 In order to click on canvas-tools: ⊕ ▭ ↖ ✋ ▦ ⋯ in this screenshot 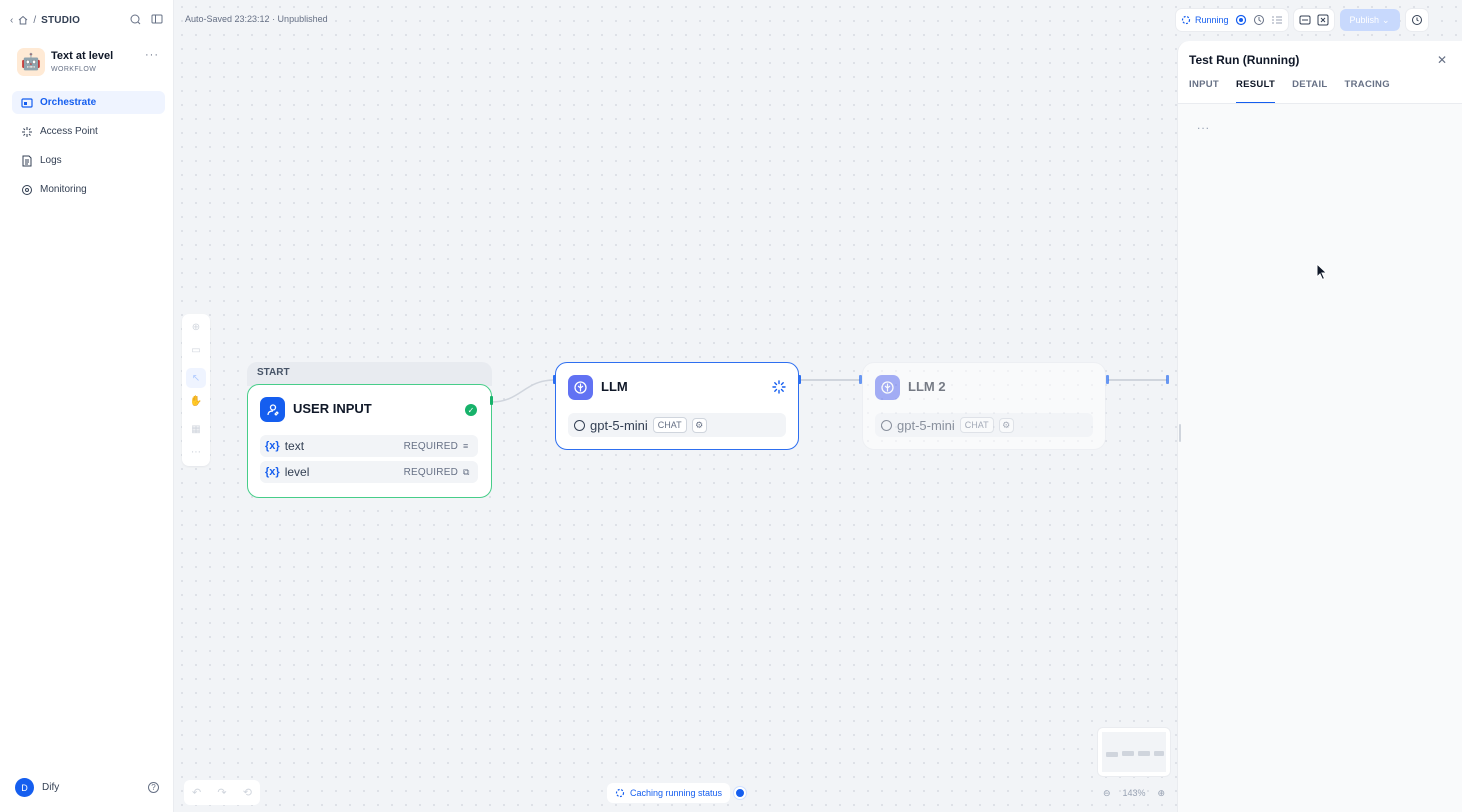, I will do `click(196, 390)`.